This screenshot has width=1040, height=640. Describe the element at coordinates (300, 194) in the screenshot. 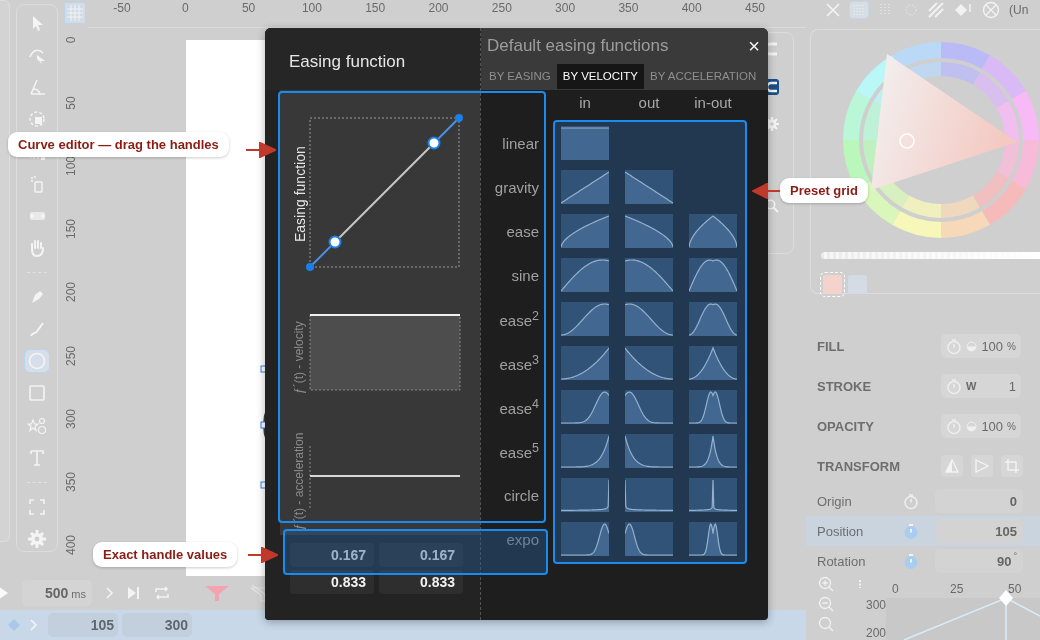

I see `axis-title: Easing function` at that location.